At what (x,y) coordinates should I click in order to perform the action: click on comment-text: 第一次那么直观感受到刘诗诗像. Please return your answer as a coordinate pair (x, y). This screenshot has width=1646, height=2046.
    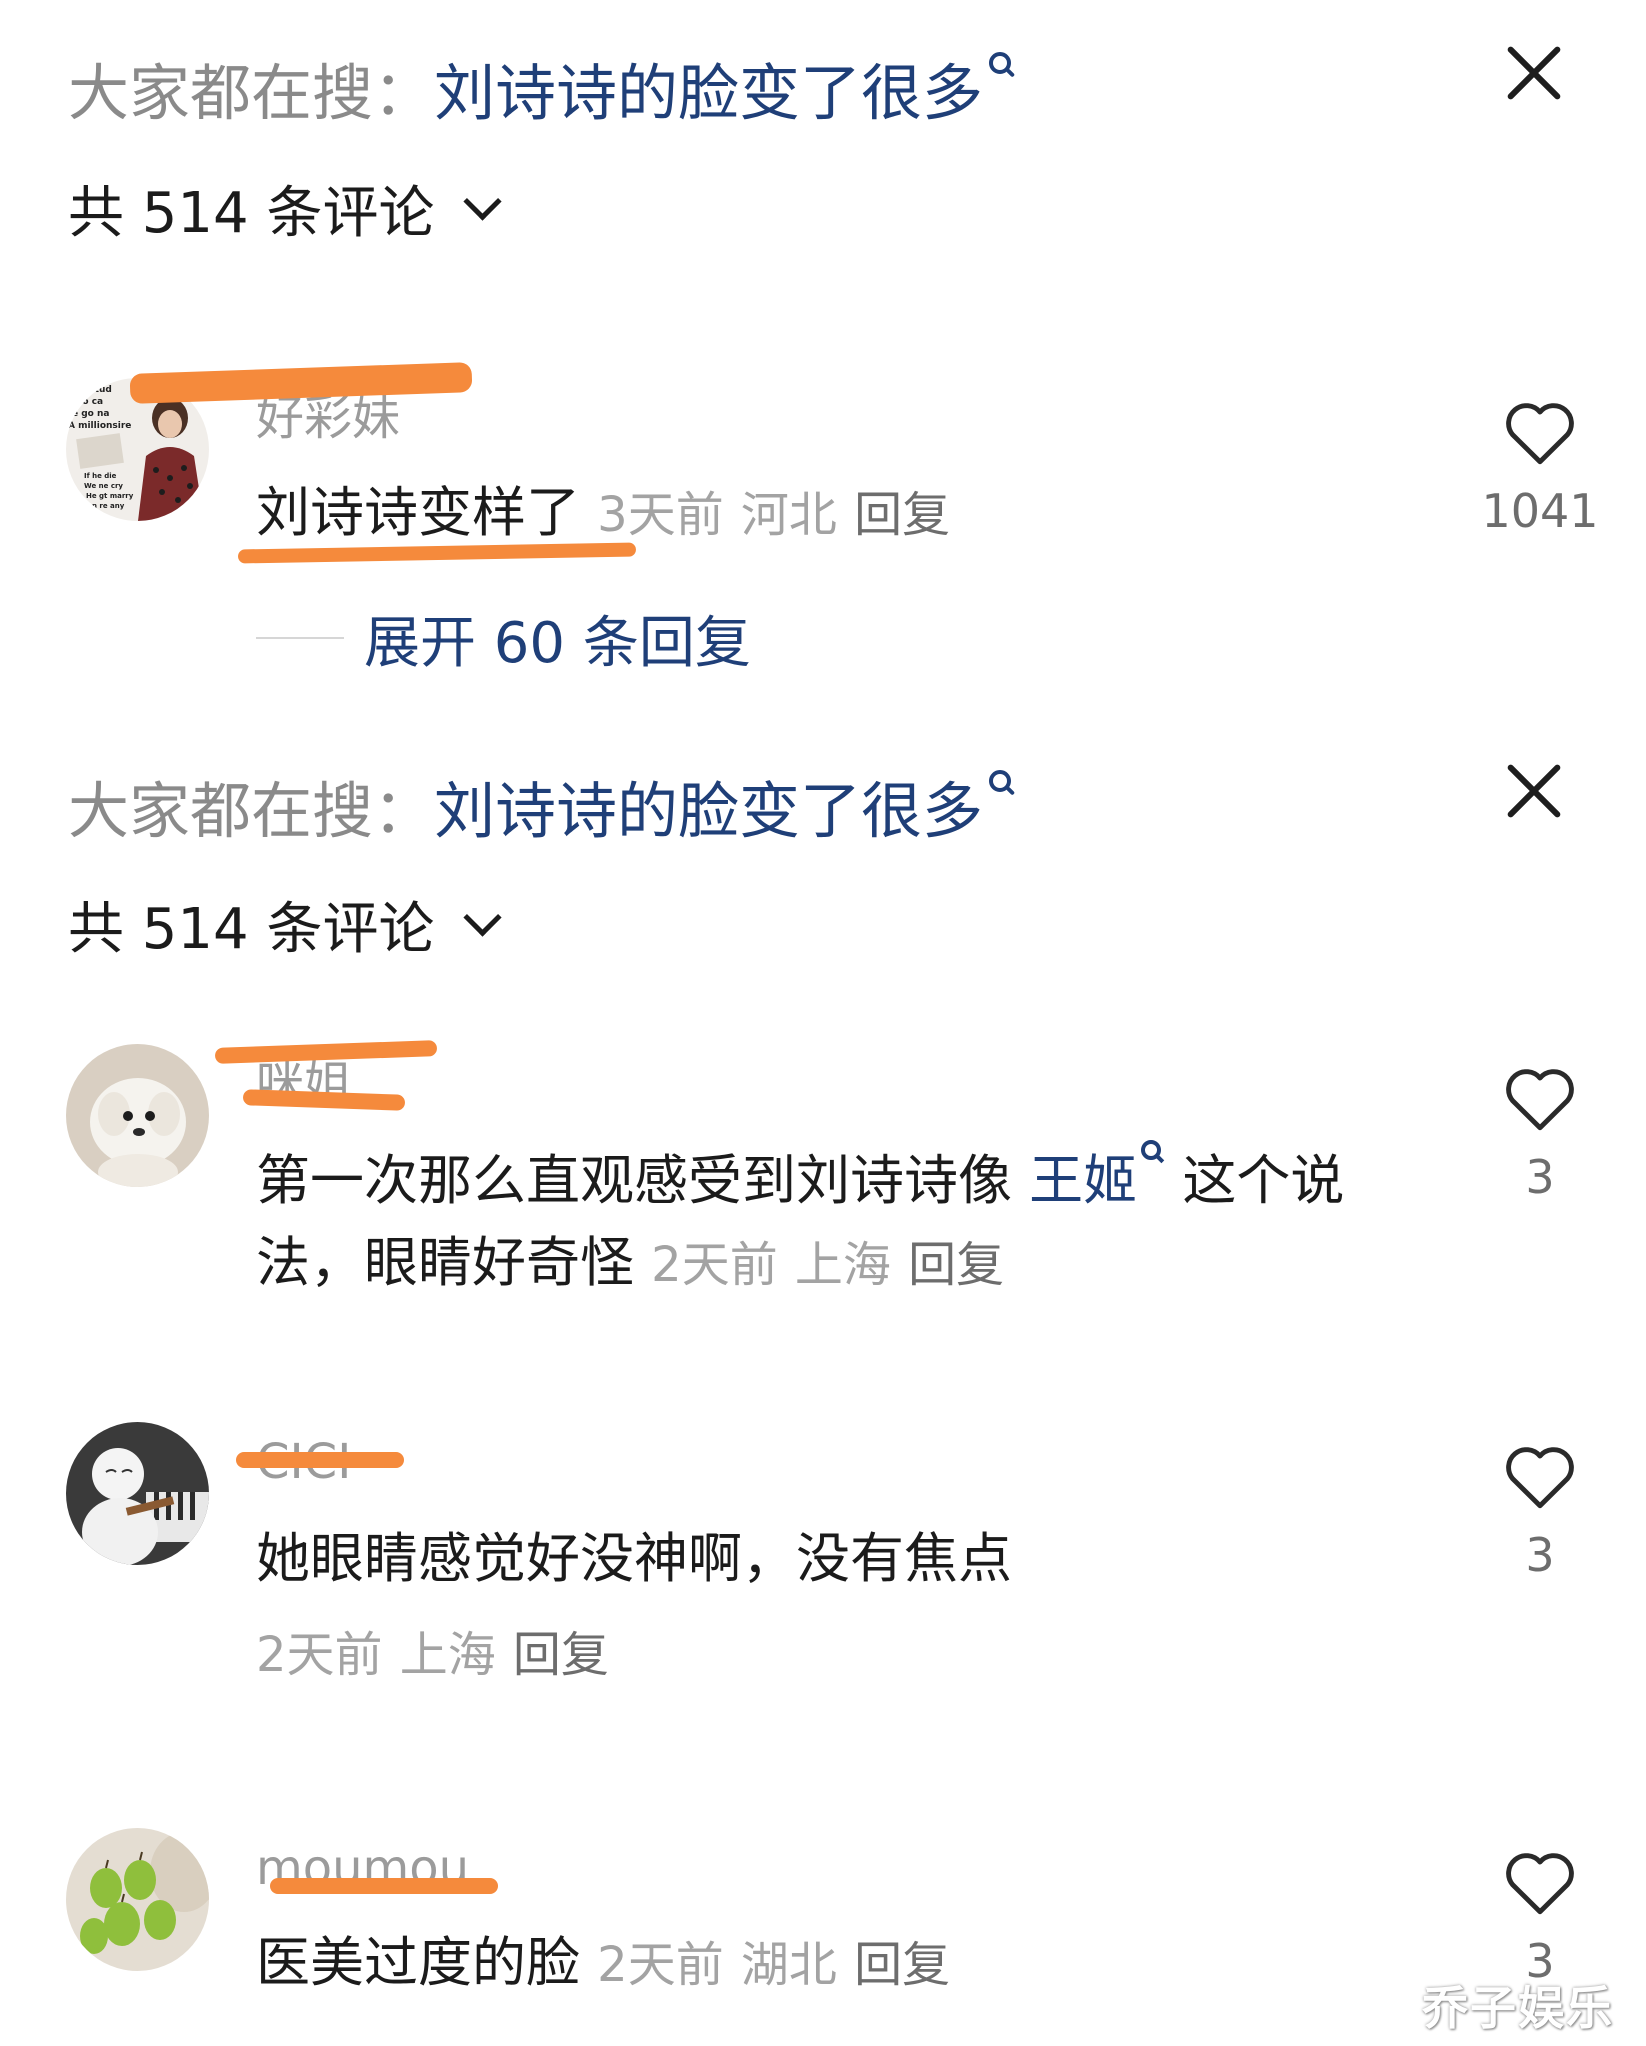
    Looking at the image, I should click on (634, 1180).